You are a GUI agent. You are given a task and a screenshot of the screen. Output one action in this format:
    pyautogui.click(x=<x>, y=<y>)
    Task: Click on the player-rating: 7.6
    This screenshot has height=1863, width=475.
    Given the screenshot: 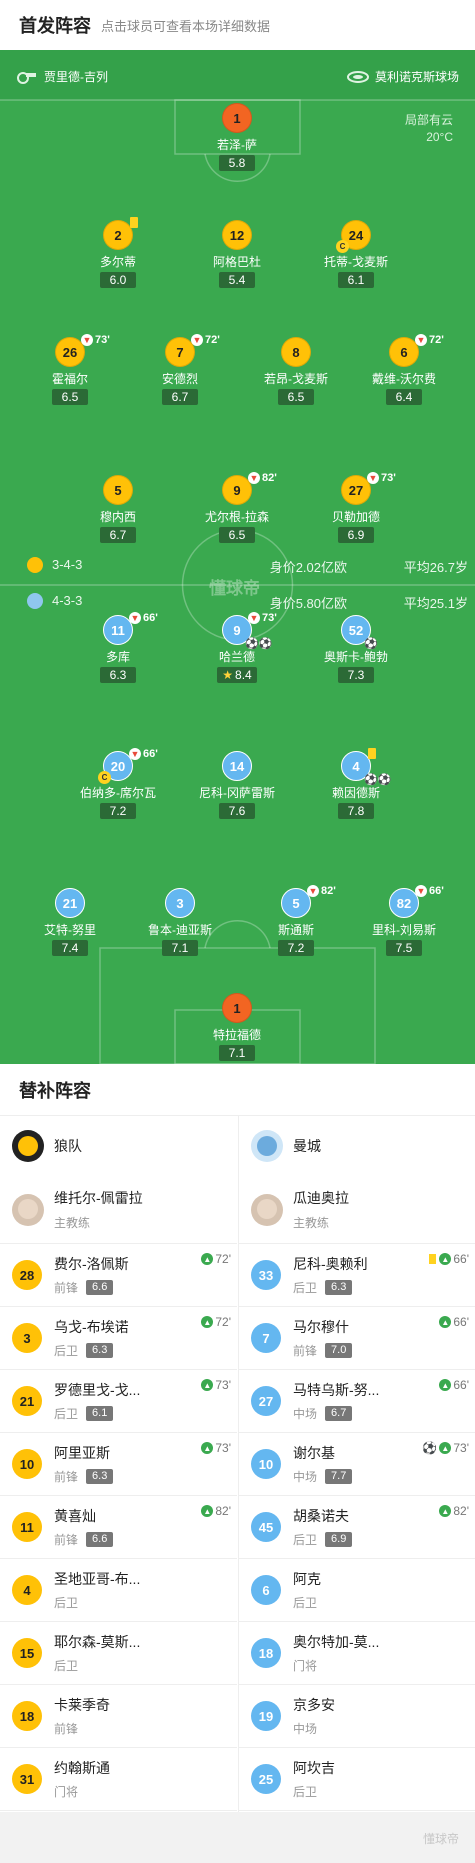 What is the action you would take?
    pyautogui.click(x=237, y=811)
    